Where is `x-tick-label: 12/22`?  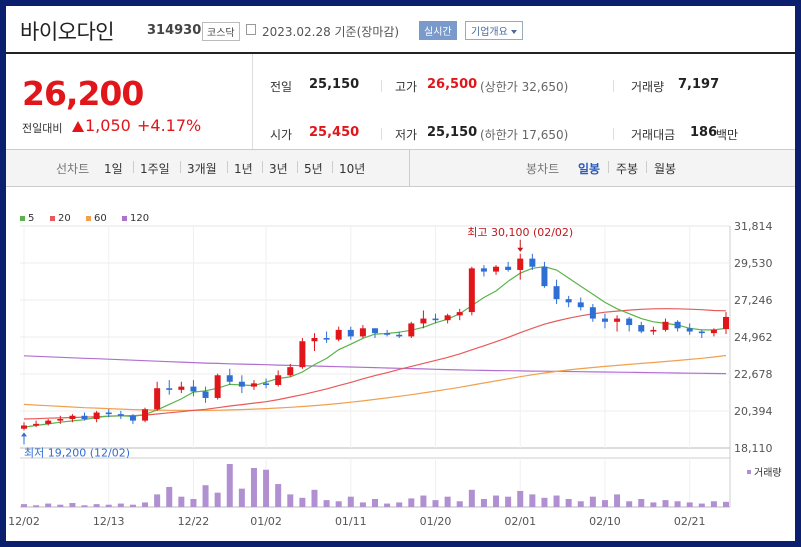 x-tick-label: 12/22 is located at coordinates (194, 521).